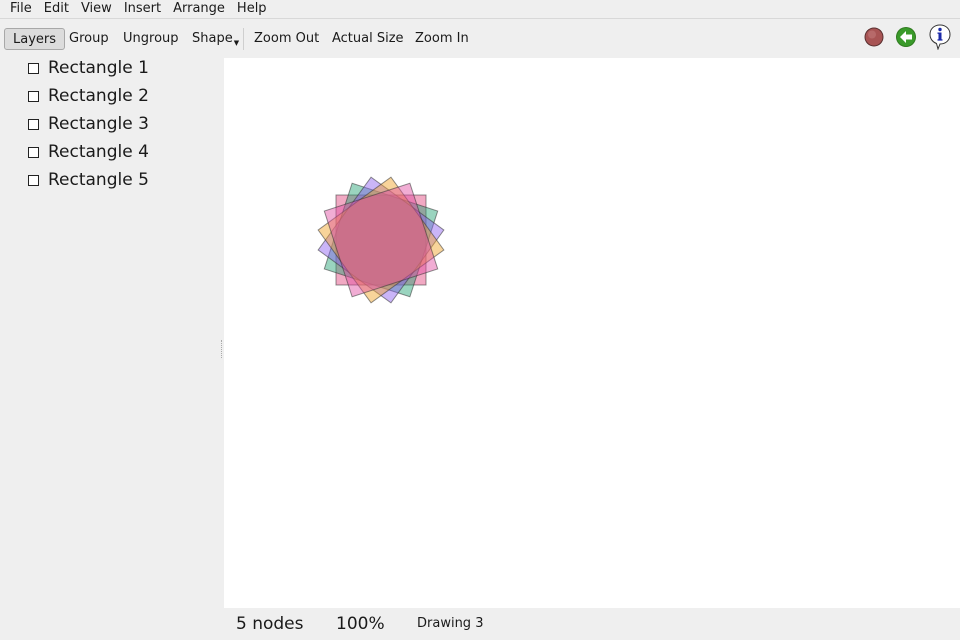  Describe the element at coordinates (592, 624) in the screenshot. I see `status-bar: 5 nodes 100% Drawing 3` at that location.